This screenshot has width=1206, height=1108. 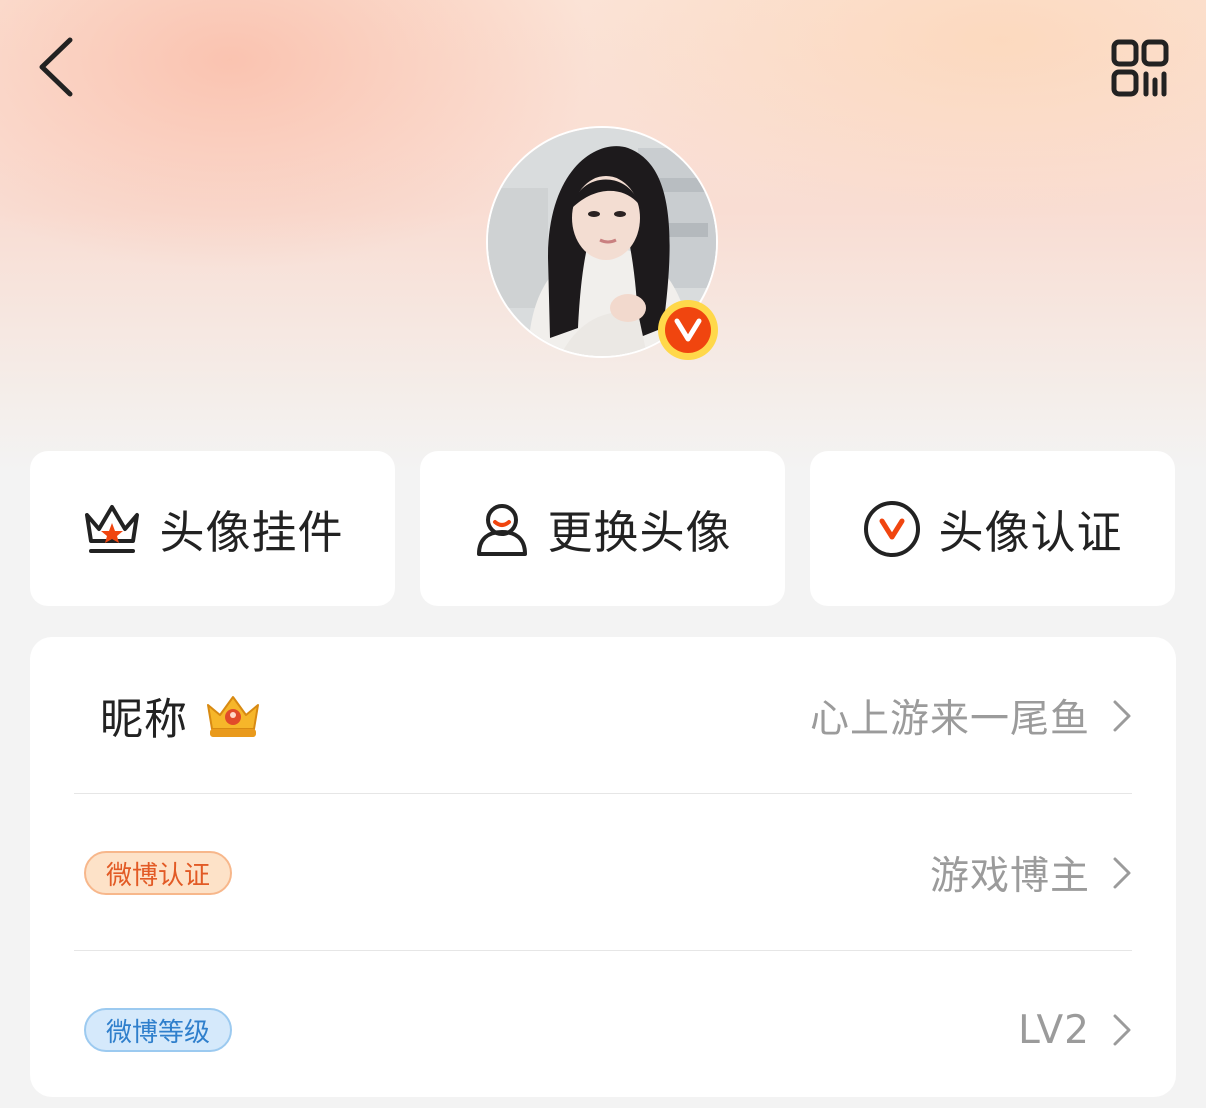 I want to click on v-icon, so click(x=688, y=330).